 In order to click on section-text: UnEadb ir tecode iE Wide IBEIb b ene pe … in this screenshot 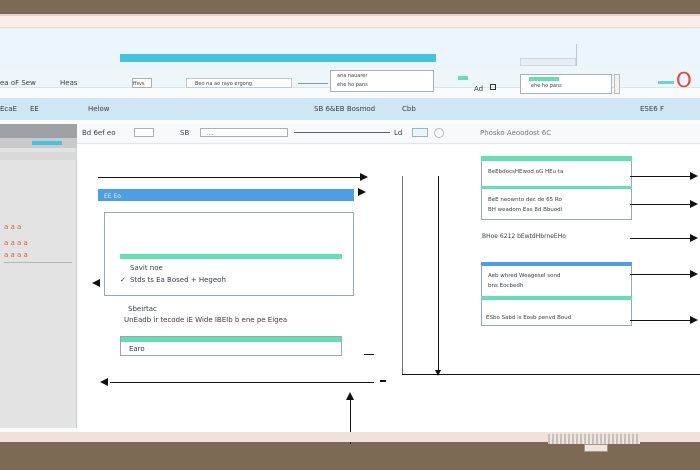, I will do `click(206, 320)`.